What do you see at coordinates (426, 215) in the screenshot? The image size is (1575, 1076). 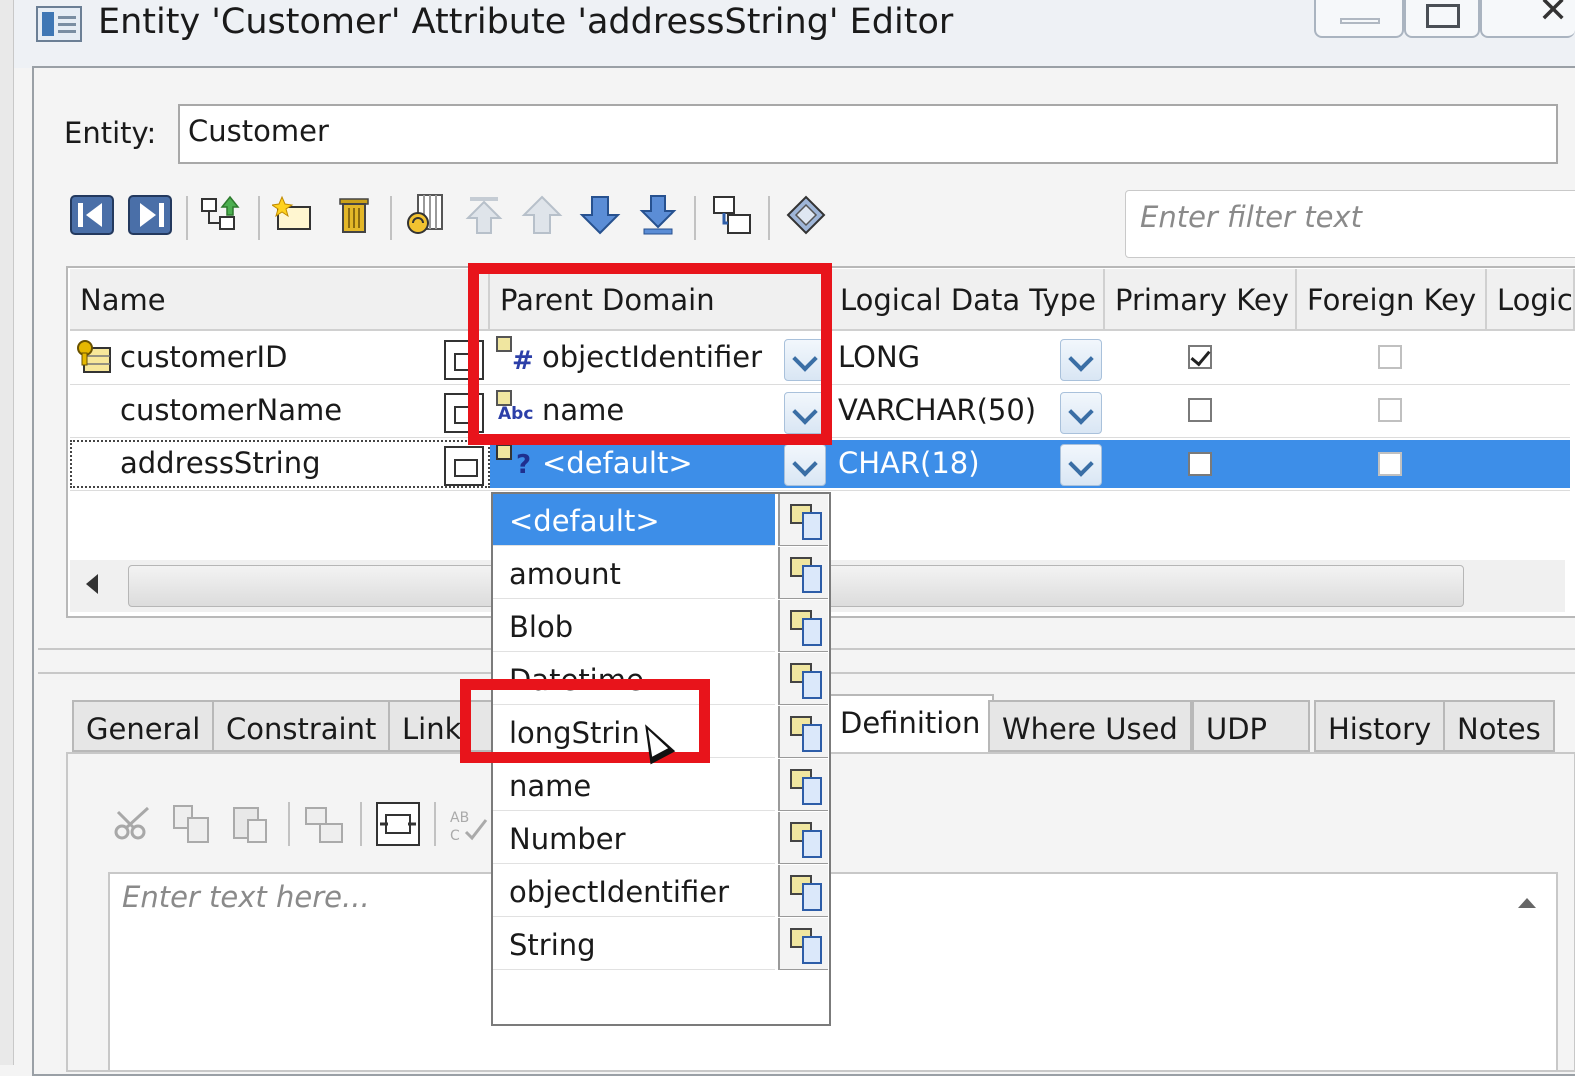 I see `reorder-columns-icon` at bounding box center [426, 215].